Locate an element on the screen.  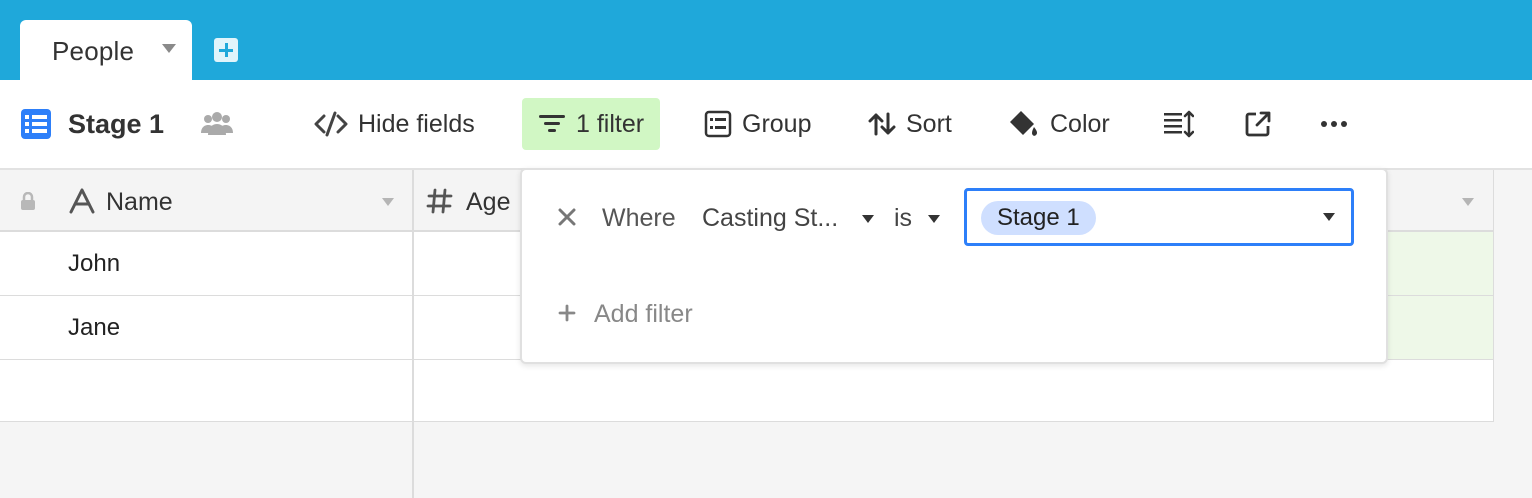
group-icon is located at coordinates (718, 124).